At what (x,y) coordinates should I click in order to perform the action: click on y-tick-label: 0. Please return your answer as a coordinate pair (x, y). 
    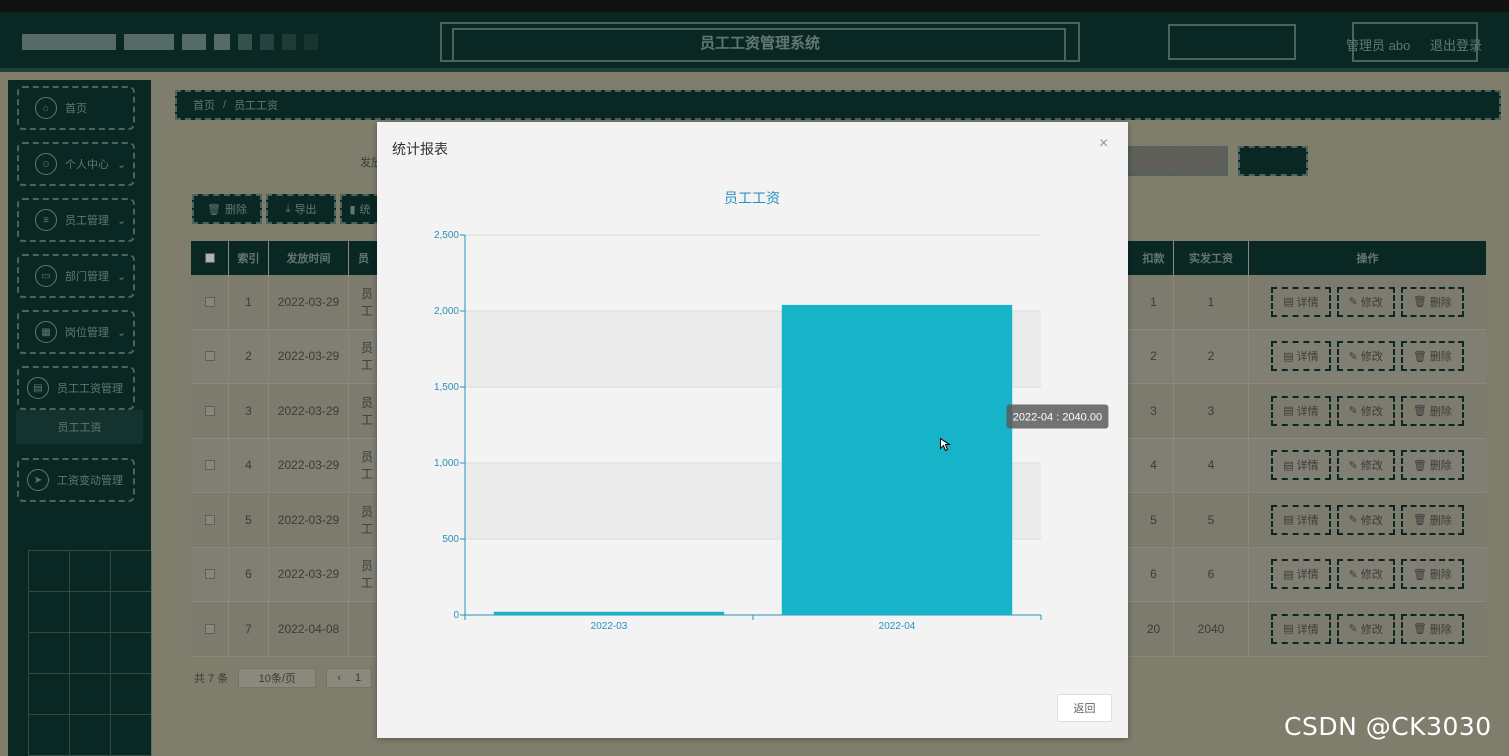
    Looking at the image, I should click on (456, 615).